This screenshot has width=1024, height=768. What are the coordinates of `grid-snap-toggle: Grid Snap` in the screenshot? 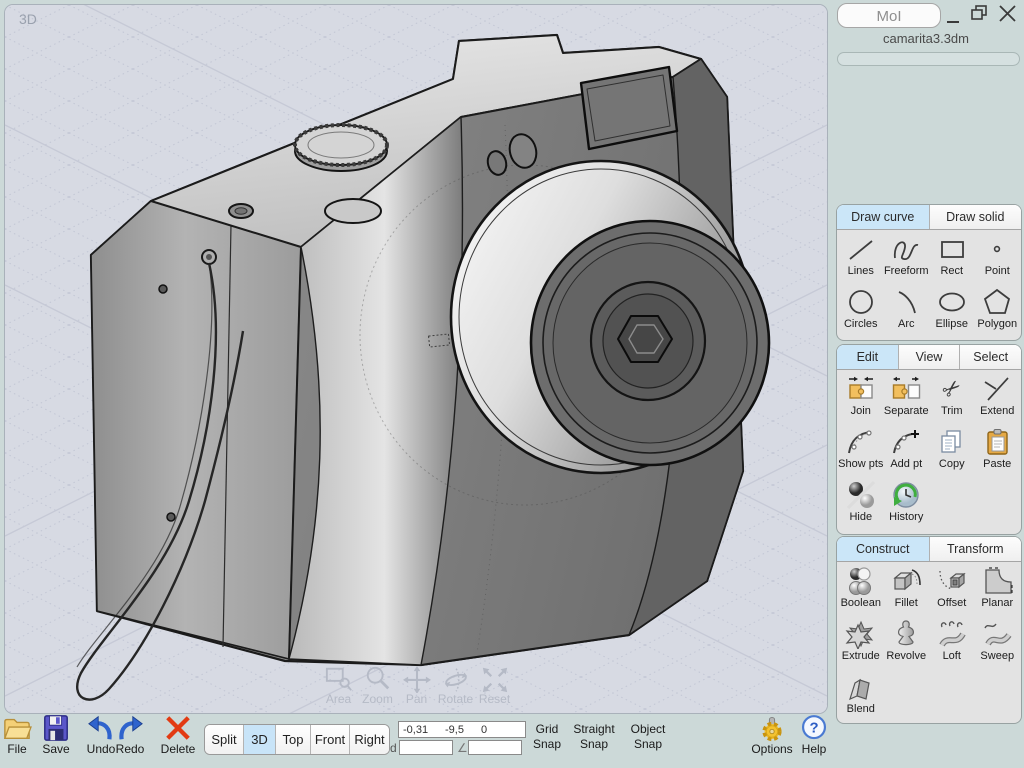 It's located at (547, 737).